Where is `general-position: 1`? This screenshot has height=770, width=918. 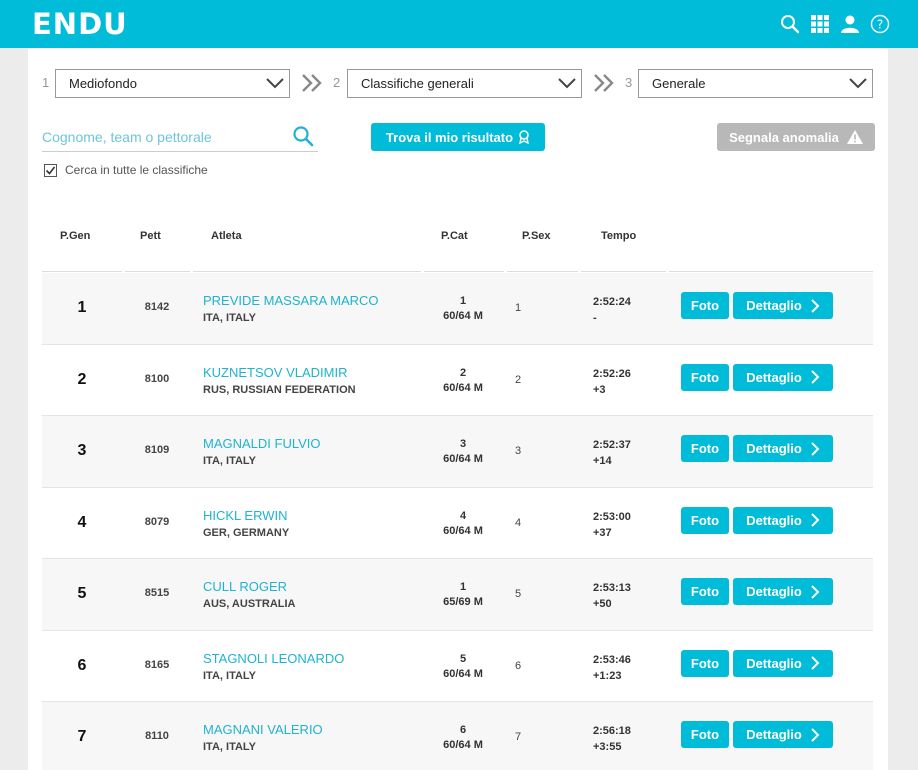
general-position: 1 is located at coordinates (82, 307).